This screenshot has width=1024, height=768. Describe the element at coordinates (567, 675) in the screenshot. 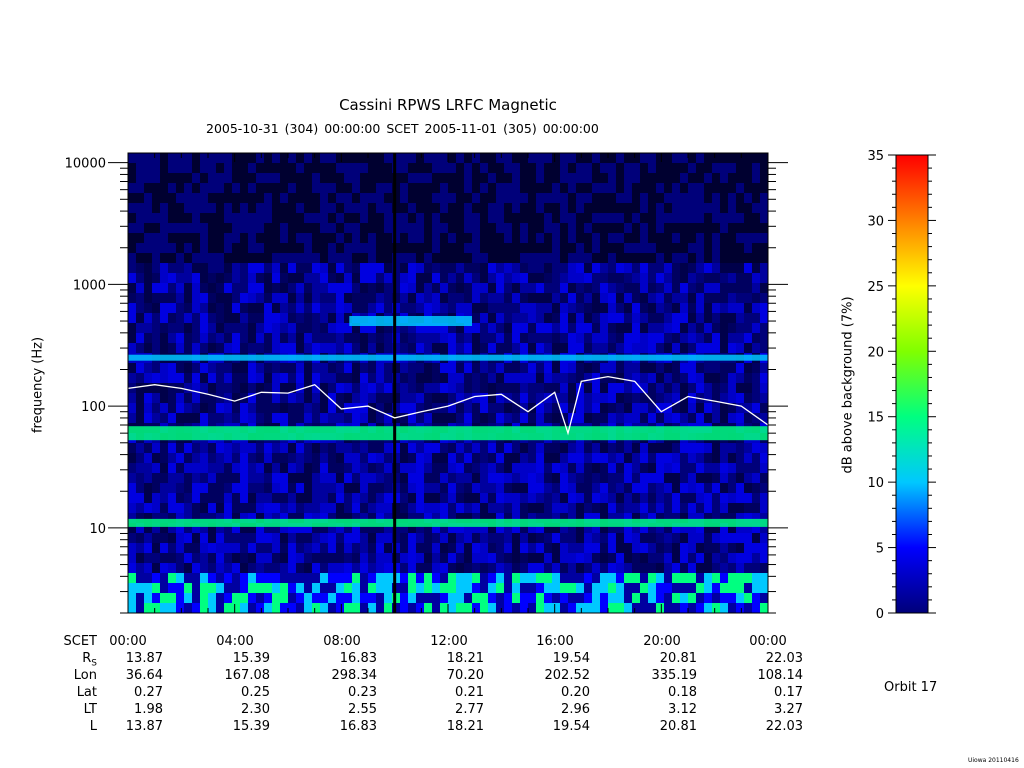

I see `ephemeris-value: 202.52` at that location.